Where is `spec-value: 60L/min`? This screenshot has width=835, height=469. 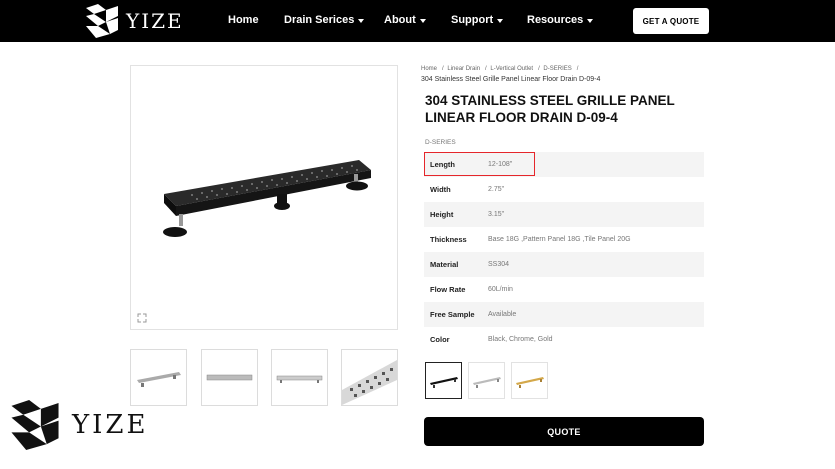 spec-value: 60L/min is located at coordinates (500, 289).